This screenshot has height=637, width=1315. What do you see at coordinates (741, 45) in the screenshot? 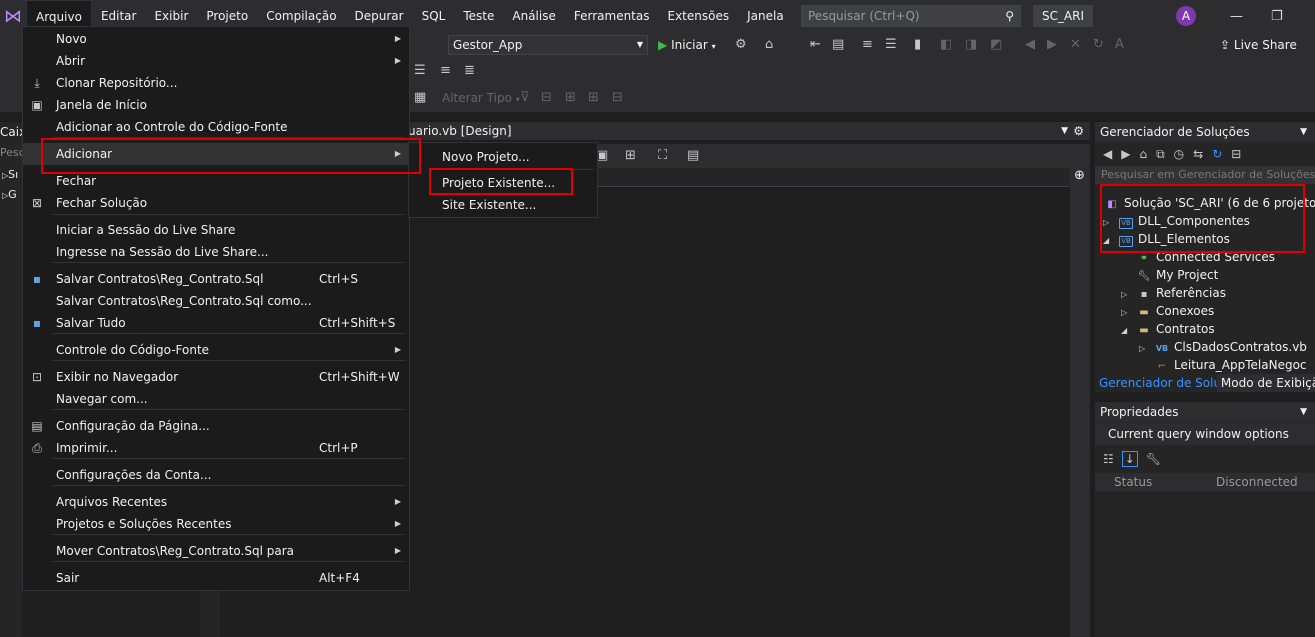
I see `browser-link-icon: ⚙` at bounding box center [741, 45].